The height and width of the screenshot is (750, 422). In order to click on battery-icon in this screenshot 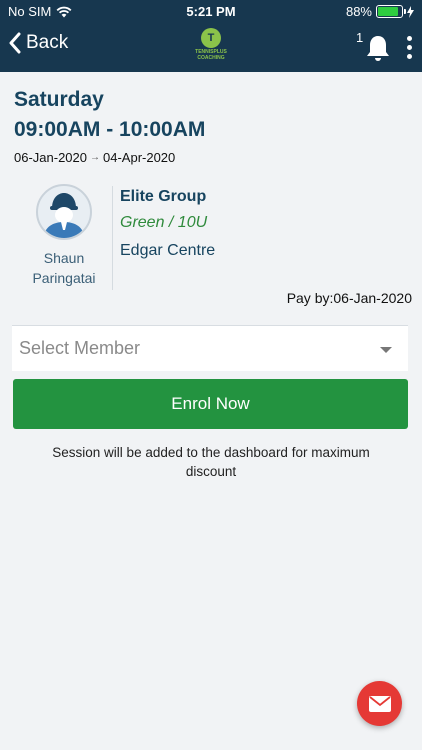, I will do `click(391, 11)`.